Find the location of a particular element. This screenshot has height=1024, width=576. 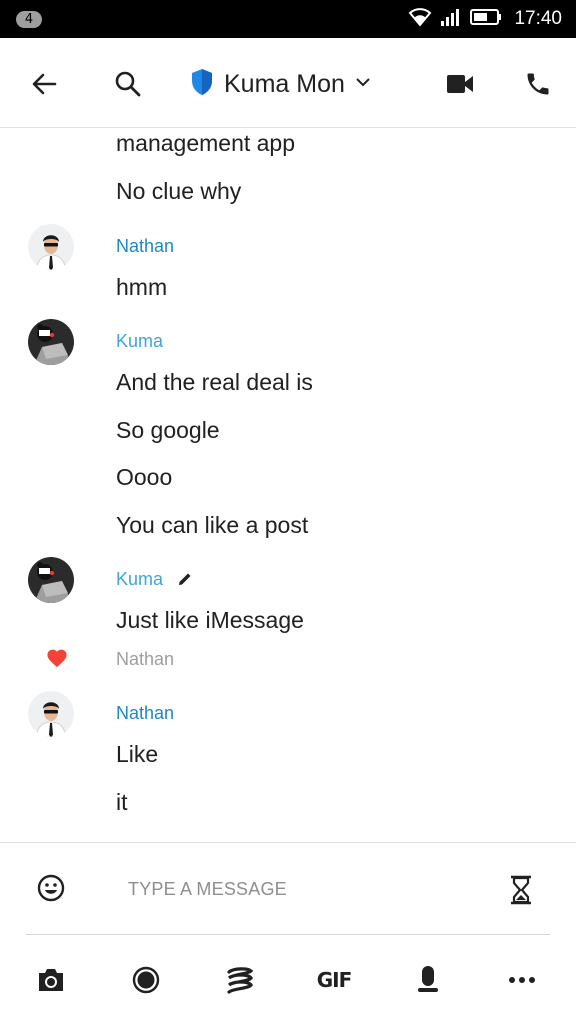

record-icon is located at coordinates (146, 980).